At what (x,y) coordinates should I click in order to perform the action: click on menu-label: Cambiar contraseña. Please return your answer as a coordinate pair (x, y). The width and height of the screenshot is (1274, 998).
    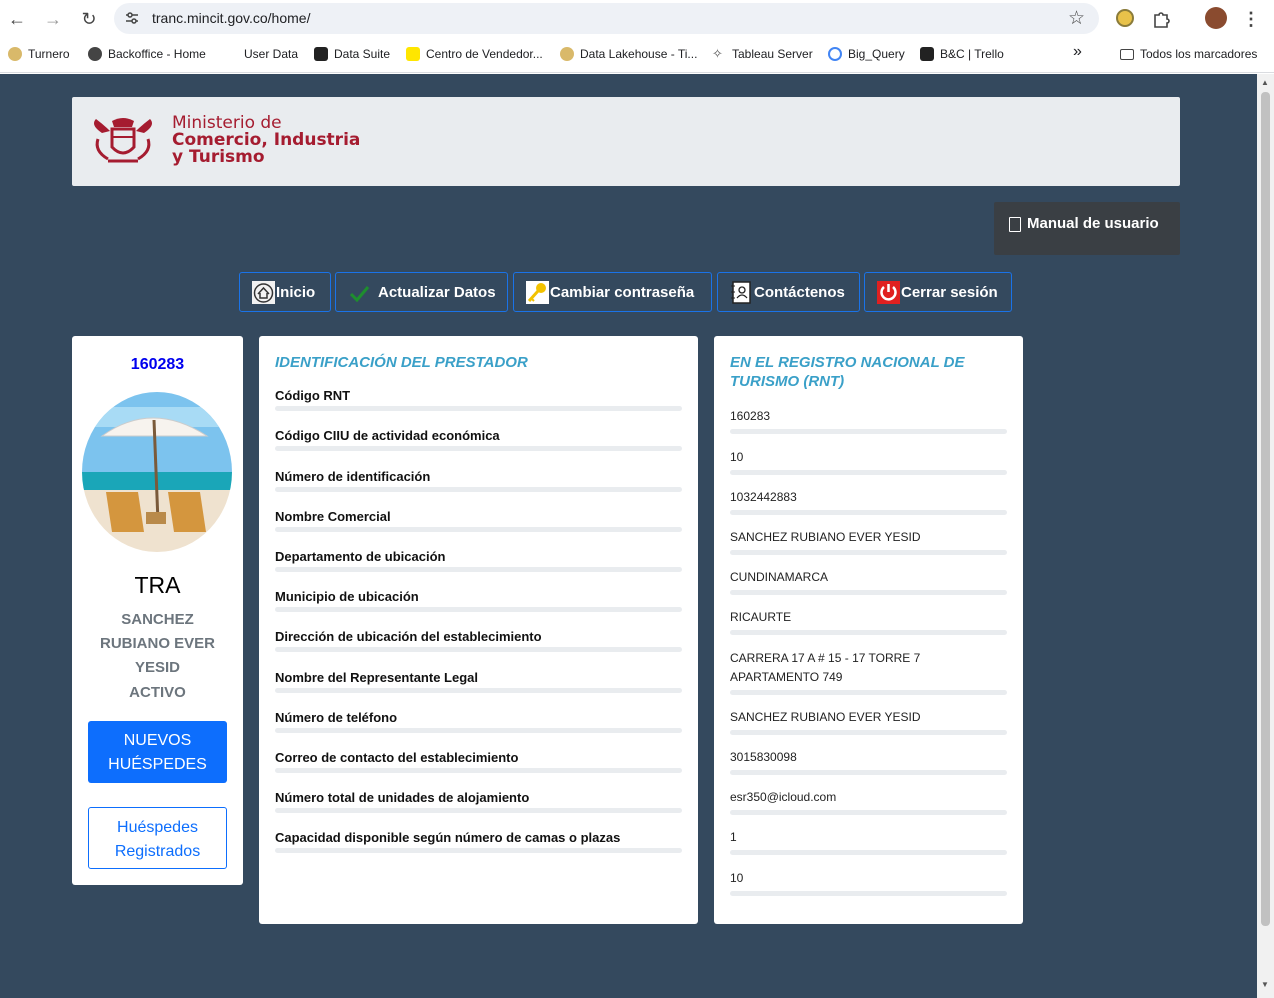
    Looking at the image, I should click on (622, 292).